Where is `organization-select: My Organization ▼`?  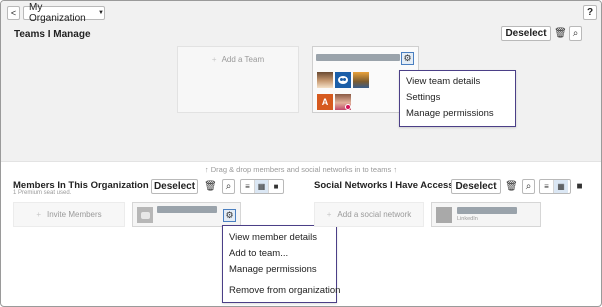
organization-select: My Organization ▼ is located at coordinates (64, 13).